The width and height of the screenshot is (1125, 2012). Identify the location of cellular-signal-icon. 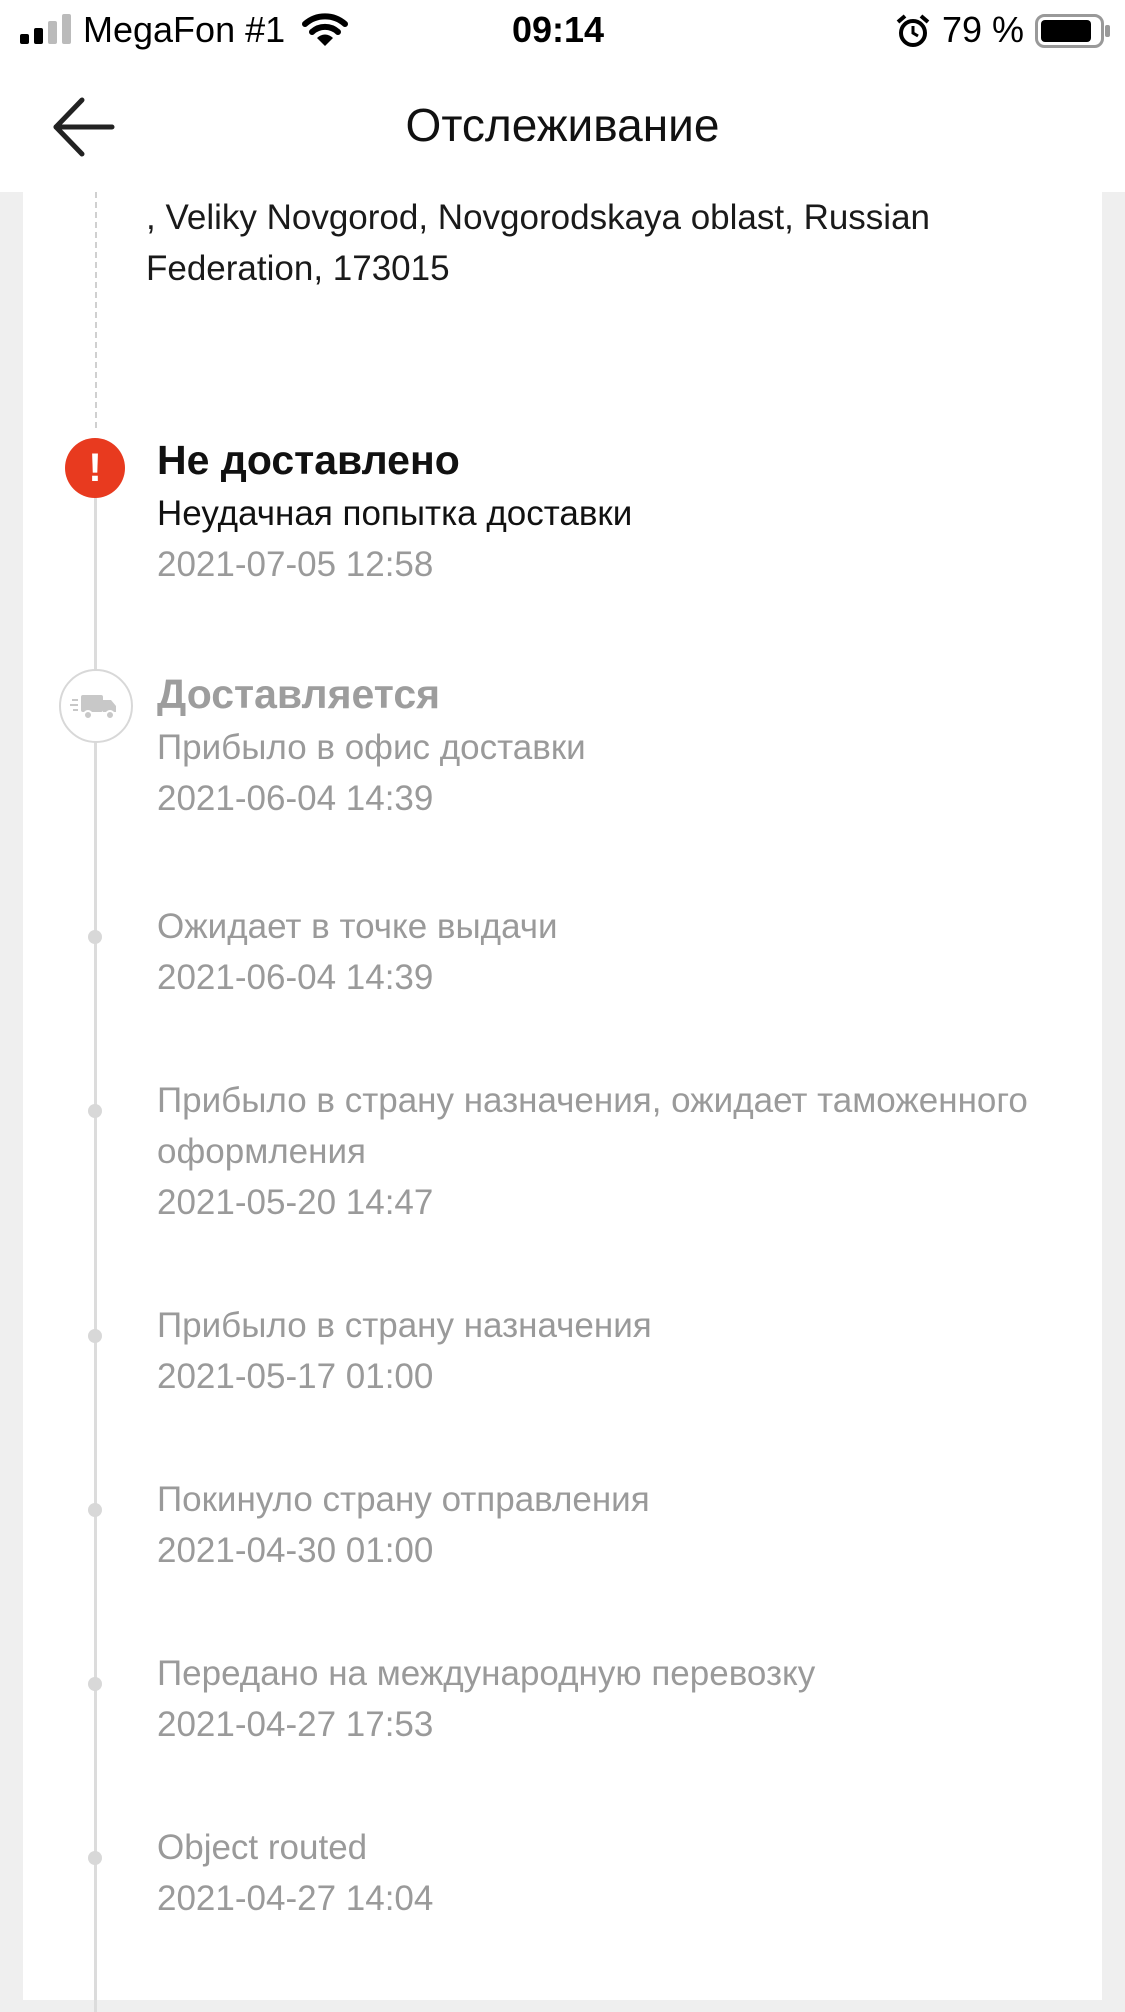
(45, 29).